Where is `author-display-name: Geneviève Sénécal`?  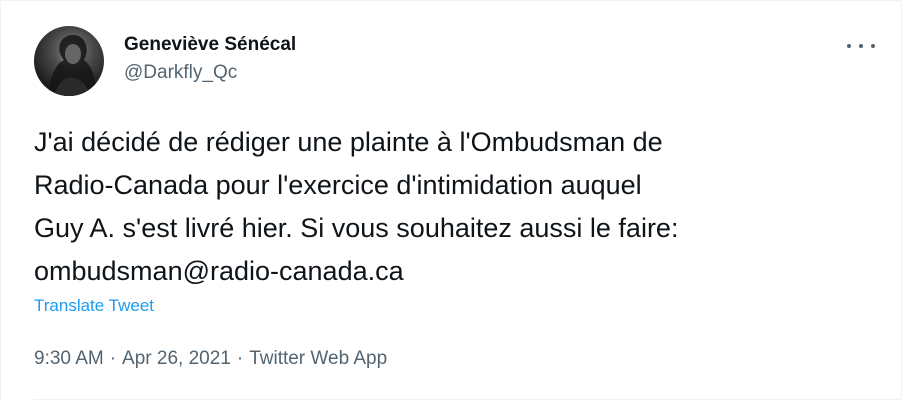 author-display-name: Geneviève Sénécal is located at coordinates (210, 45).